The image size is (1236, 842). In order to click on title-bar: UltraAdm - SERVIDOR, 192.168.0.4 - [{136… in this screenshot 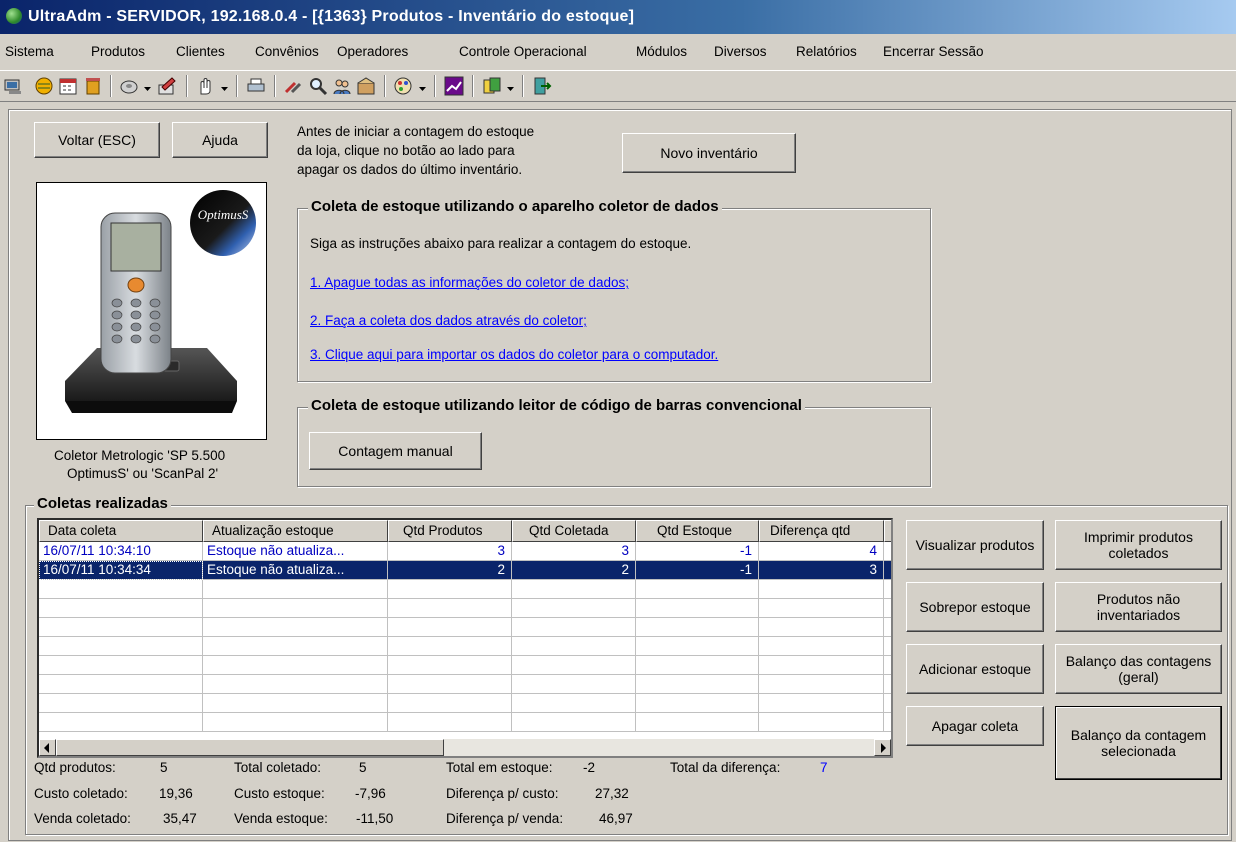, I will do `click(618, 17)`.